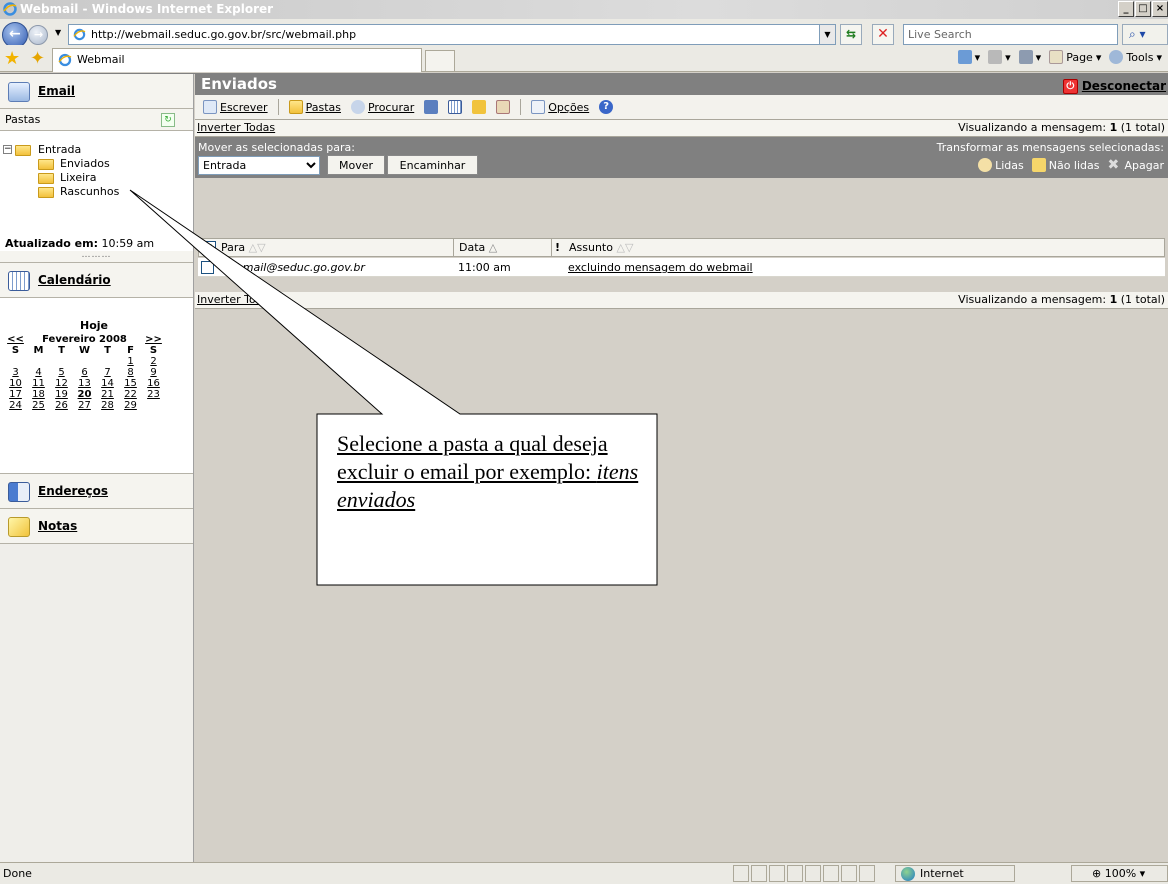 This screenshot has width=1168, height=884. What do you see at coordinates (61, 394) in the screenshot?
I see `calendar-day: 19` at bounding box center [61, 394].